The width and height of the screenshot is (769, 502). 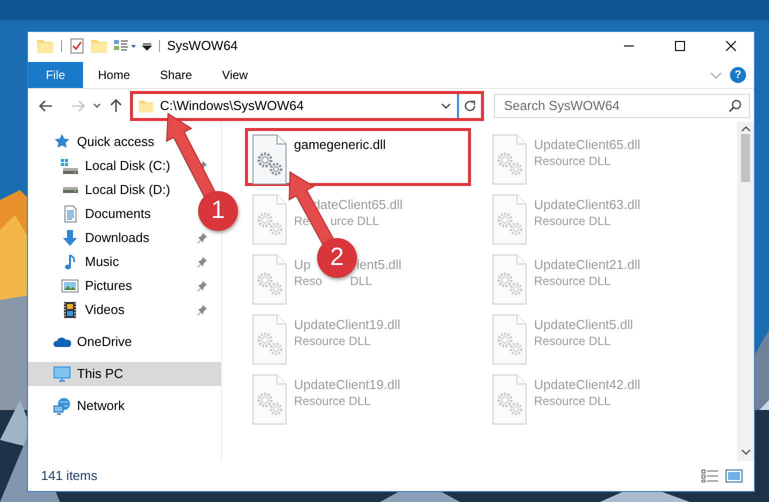 What do you see at coordinates (622, 106) in the screenshot?
I see `search-field: Search SysWOW64` at bounding box center [622, 106].